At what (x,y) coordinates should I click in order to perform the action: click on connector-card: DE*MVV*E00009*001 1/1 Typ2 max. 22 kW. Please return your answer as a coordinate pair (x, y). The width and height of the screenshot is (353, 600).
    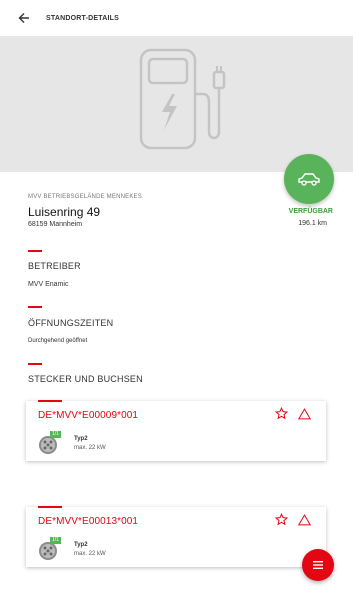
    Looking at the image, I should click on (176, 430).